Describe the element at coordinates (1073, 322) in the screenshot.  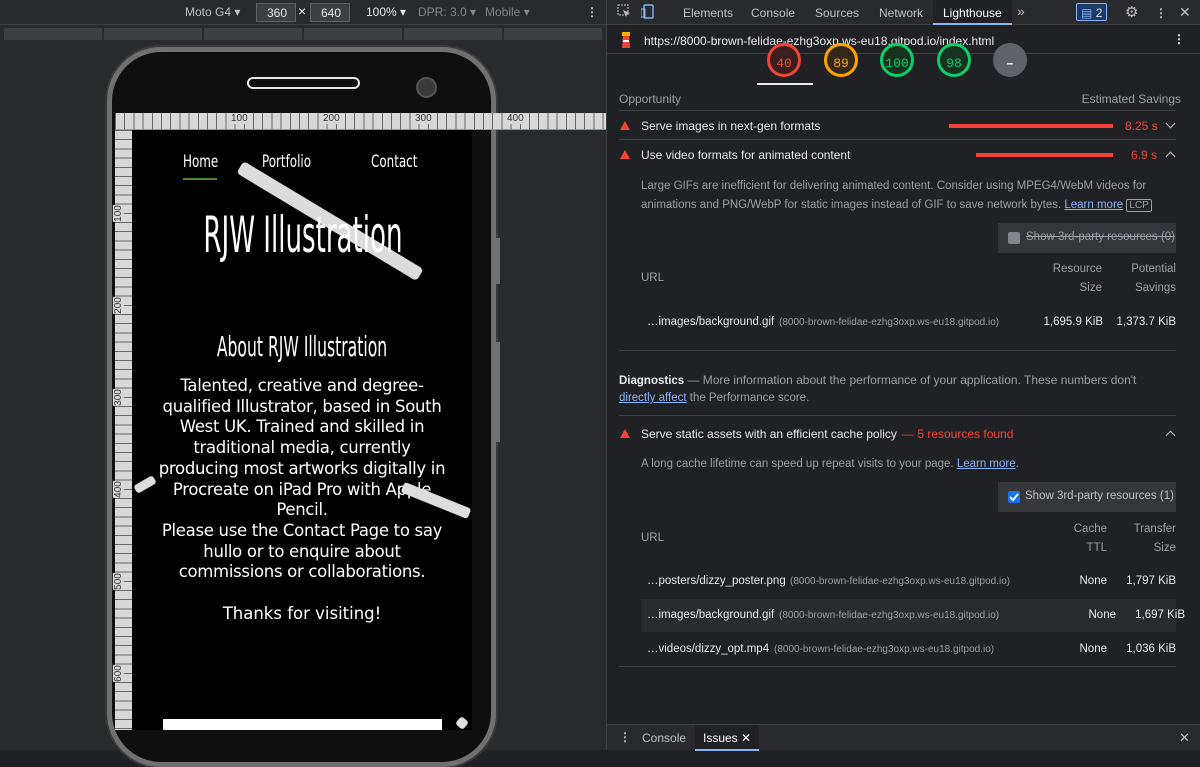
I see `row-size: 1,695.9 KiB` at that location.